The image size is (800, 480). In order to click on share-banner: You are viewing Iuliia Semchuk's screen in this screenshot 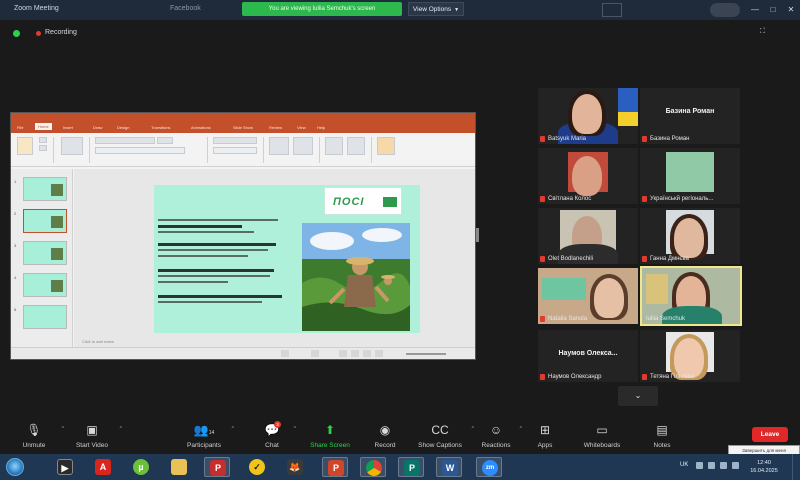, I will do `click(322, 9)`.